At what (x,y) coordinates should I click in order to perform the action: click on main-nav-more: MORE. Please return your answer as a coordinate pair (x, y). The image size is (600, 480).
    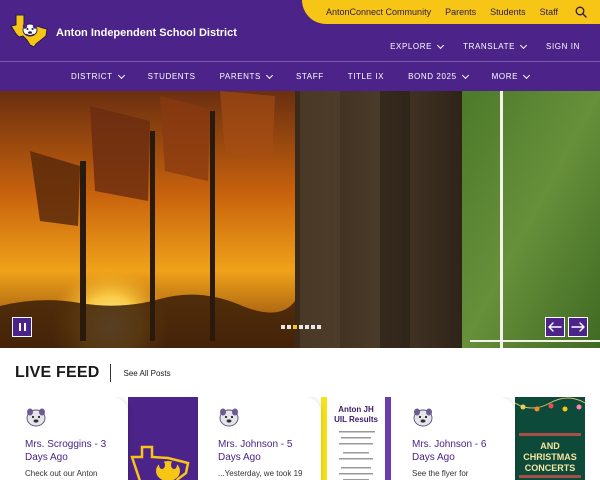
    Looking at the image, I should click on (511, 76).